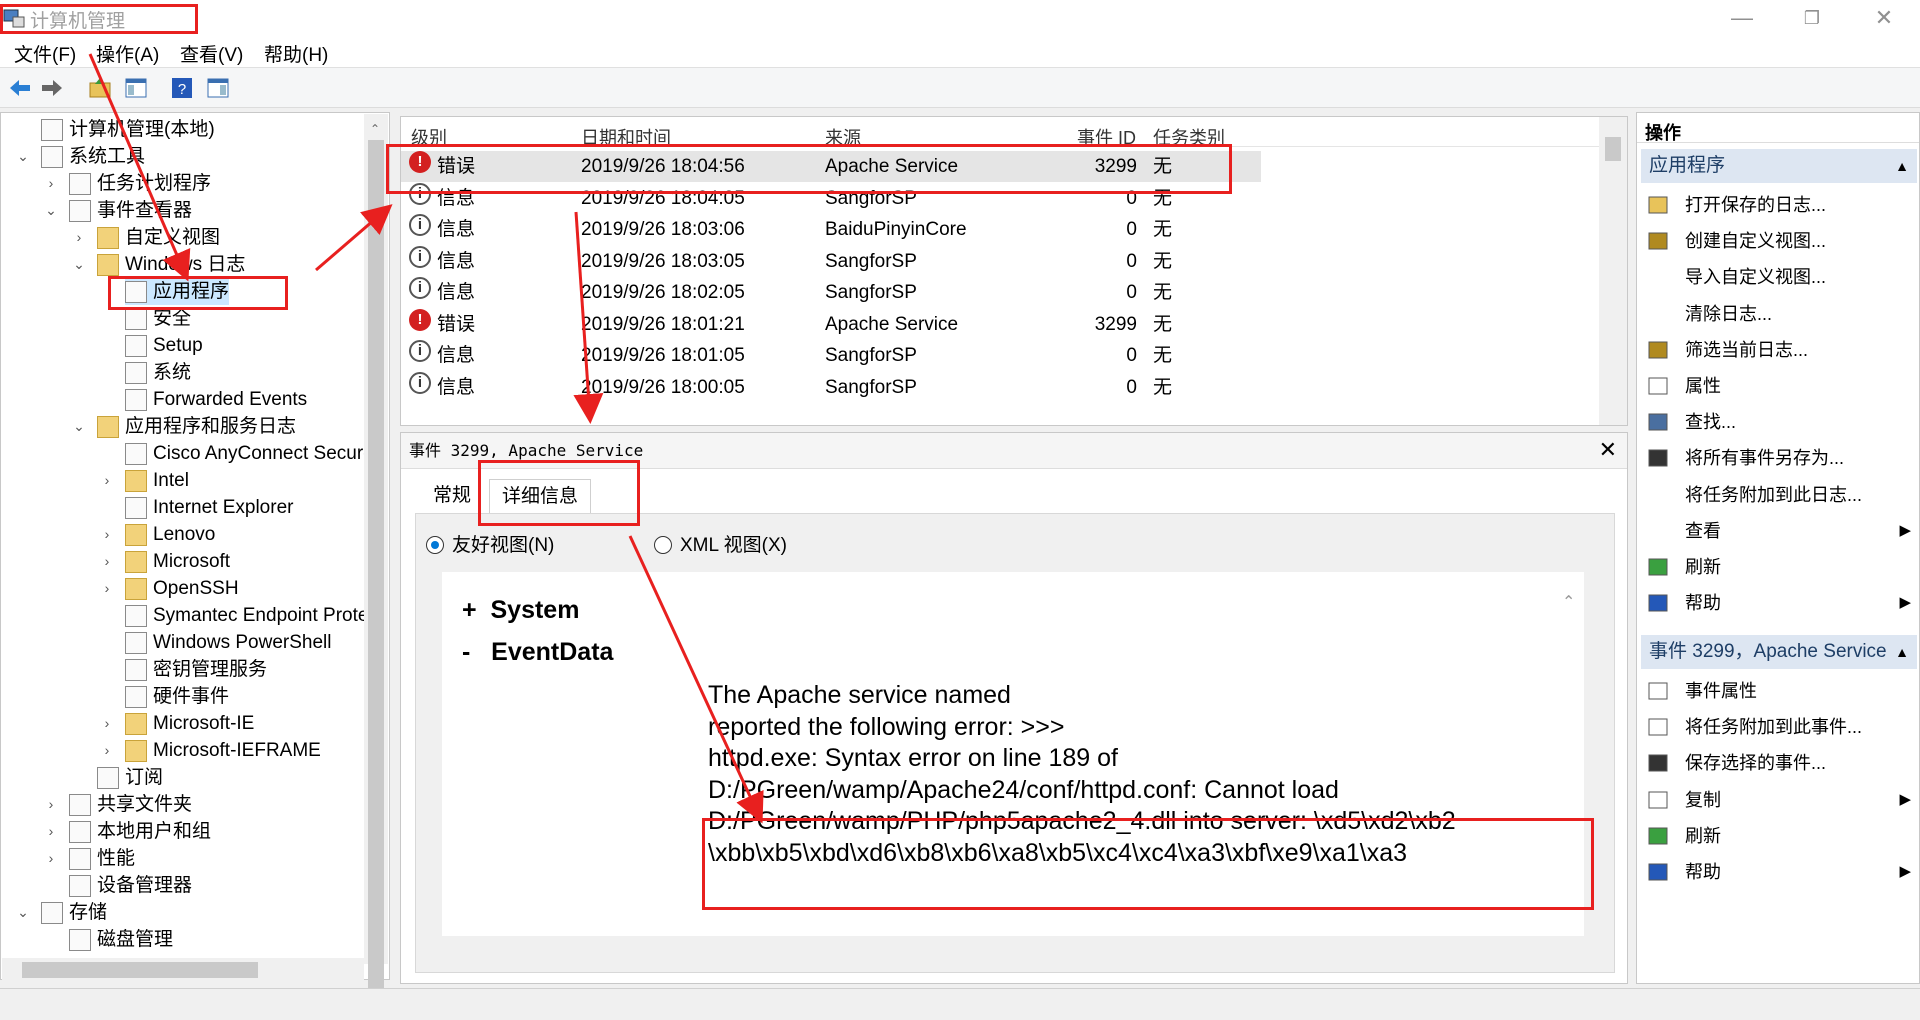 Image resolution: width=1920 pixels, height=1020 pixels. I want to click on tree-item-8: Setup, so click(164, 345).